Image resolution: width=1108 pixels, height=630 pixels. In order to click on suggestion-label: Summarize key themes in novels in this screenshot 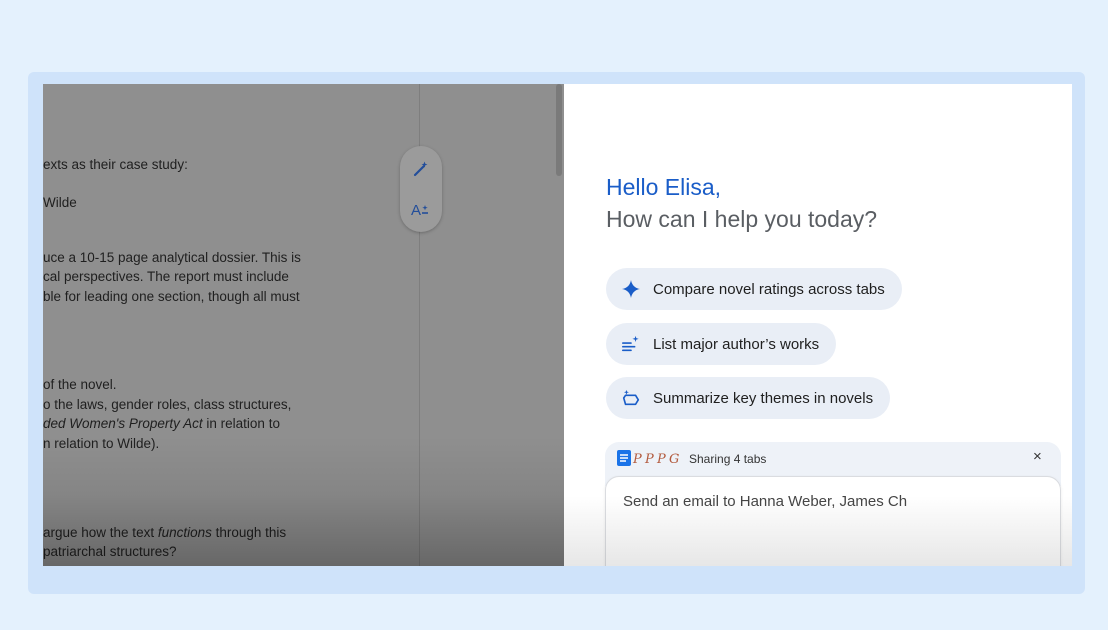, I will do `click(763, 398)`.